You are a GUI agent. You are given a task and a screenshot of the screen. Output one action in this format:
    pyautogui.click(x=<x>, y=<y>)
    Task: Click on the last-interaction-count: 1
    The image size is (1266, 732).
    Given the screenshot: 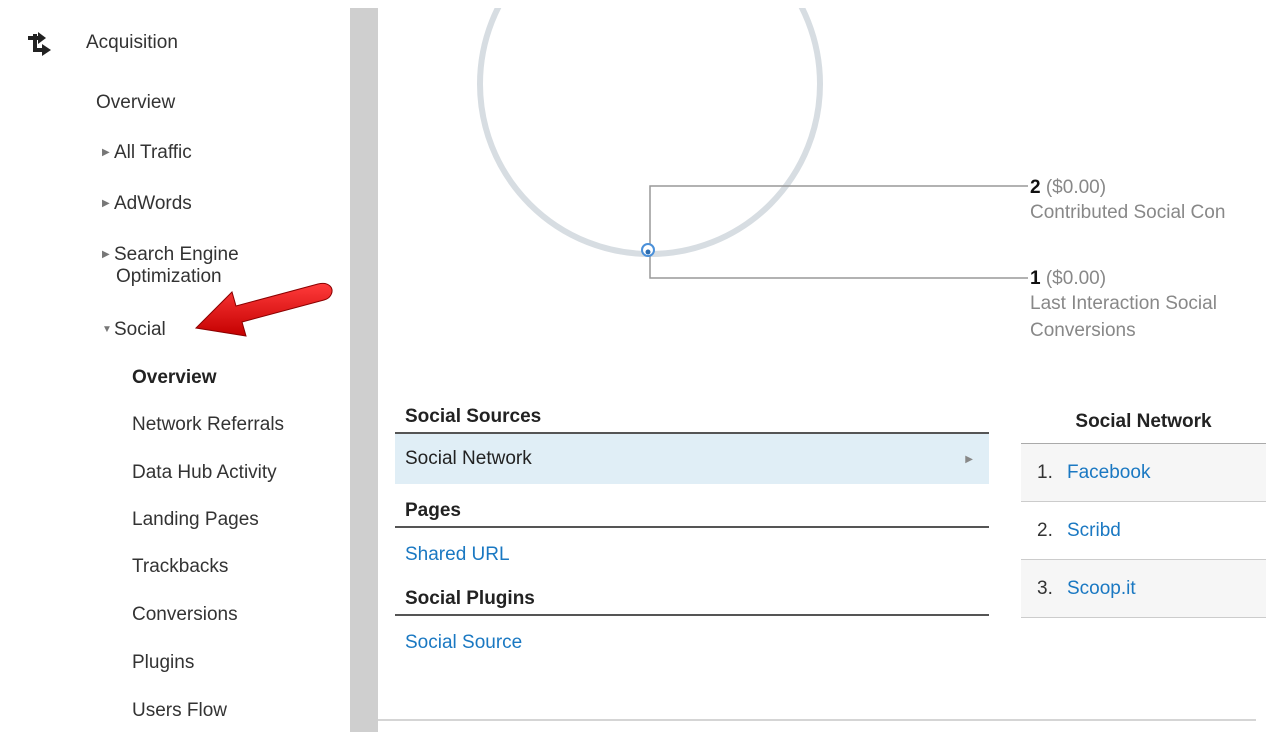 What is the action you would take?
    pyautogui.click(x=1035, y=278)
    